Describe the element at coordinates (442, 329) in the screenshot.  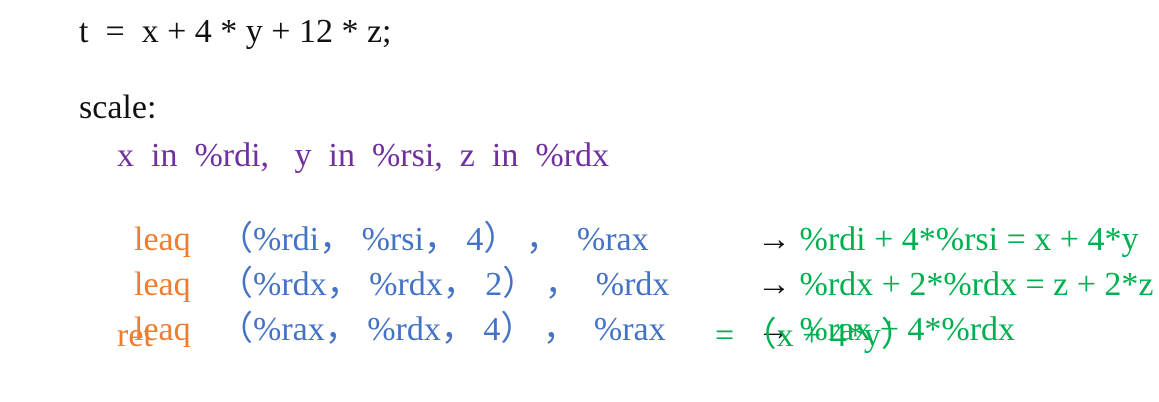
I see `operands: （%rax， %rdx， 4） ， %rax` at that location.